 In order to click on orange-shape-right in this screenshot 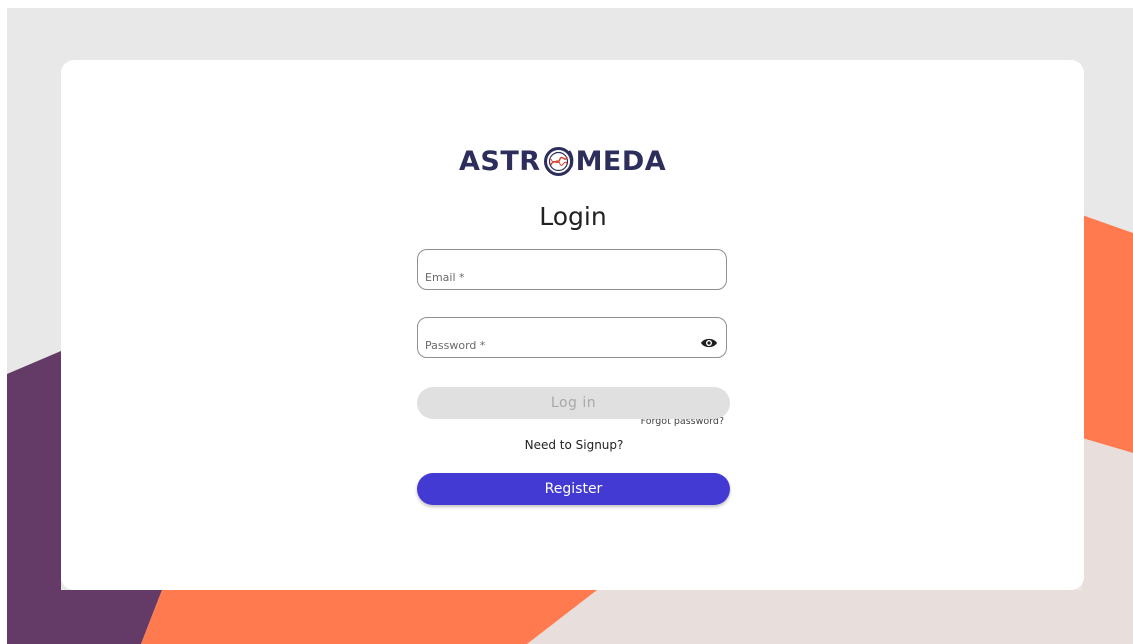, I will do `click(1107, 334)`.